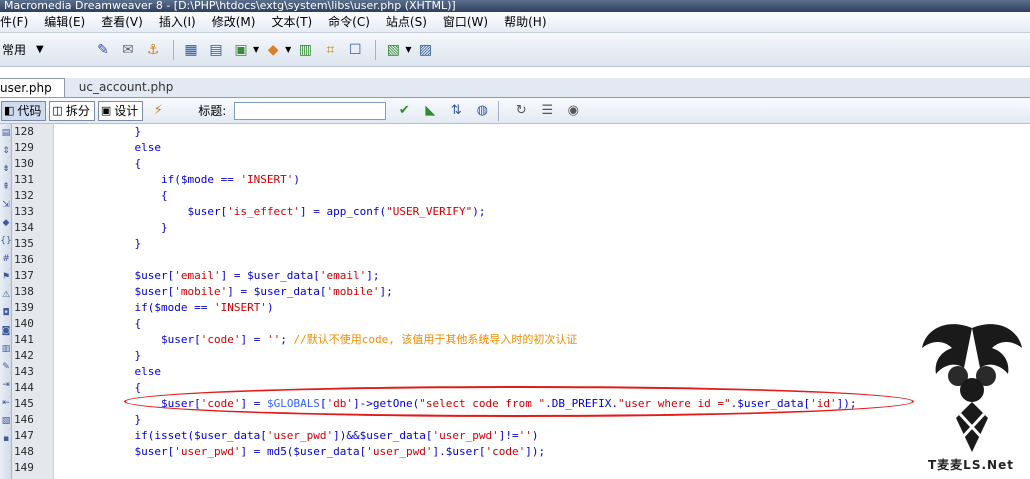 This screenshot has width=1030, height=479. What do you see at coordinates (31, 49) in the screenshot?
I see `insert-category-dropdown: 常用 ▼` at bounding box center [31, 49].